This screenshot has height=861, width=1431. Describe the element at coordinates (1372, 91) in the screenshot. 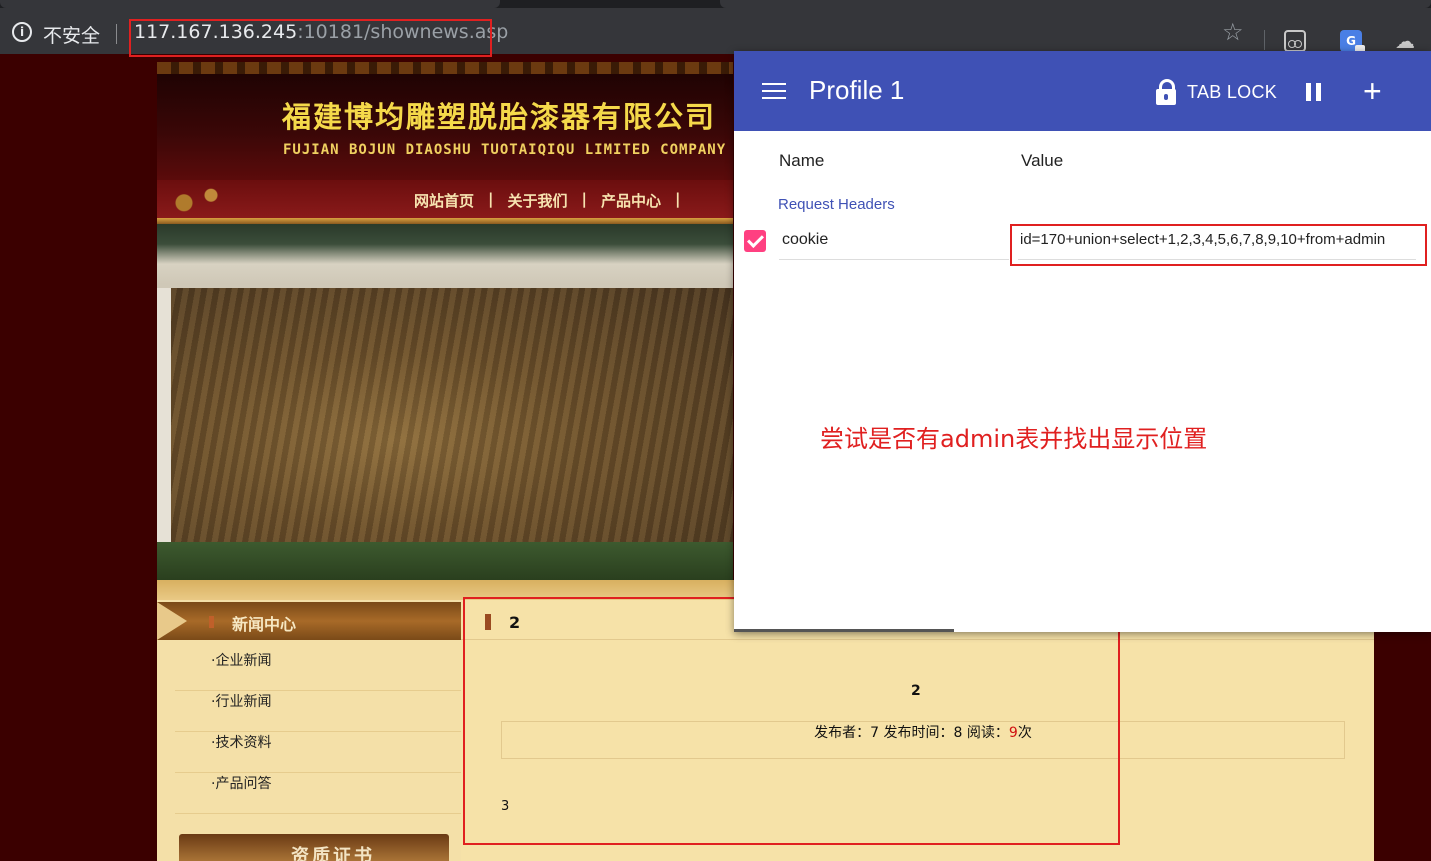

I see `add-icon: +` at that location.